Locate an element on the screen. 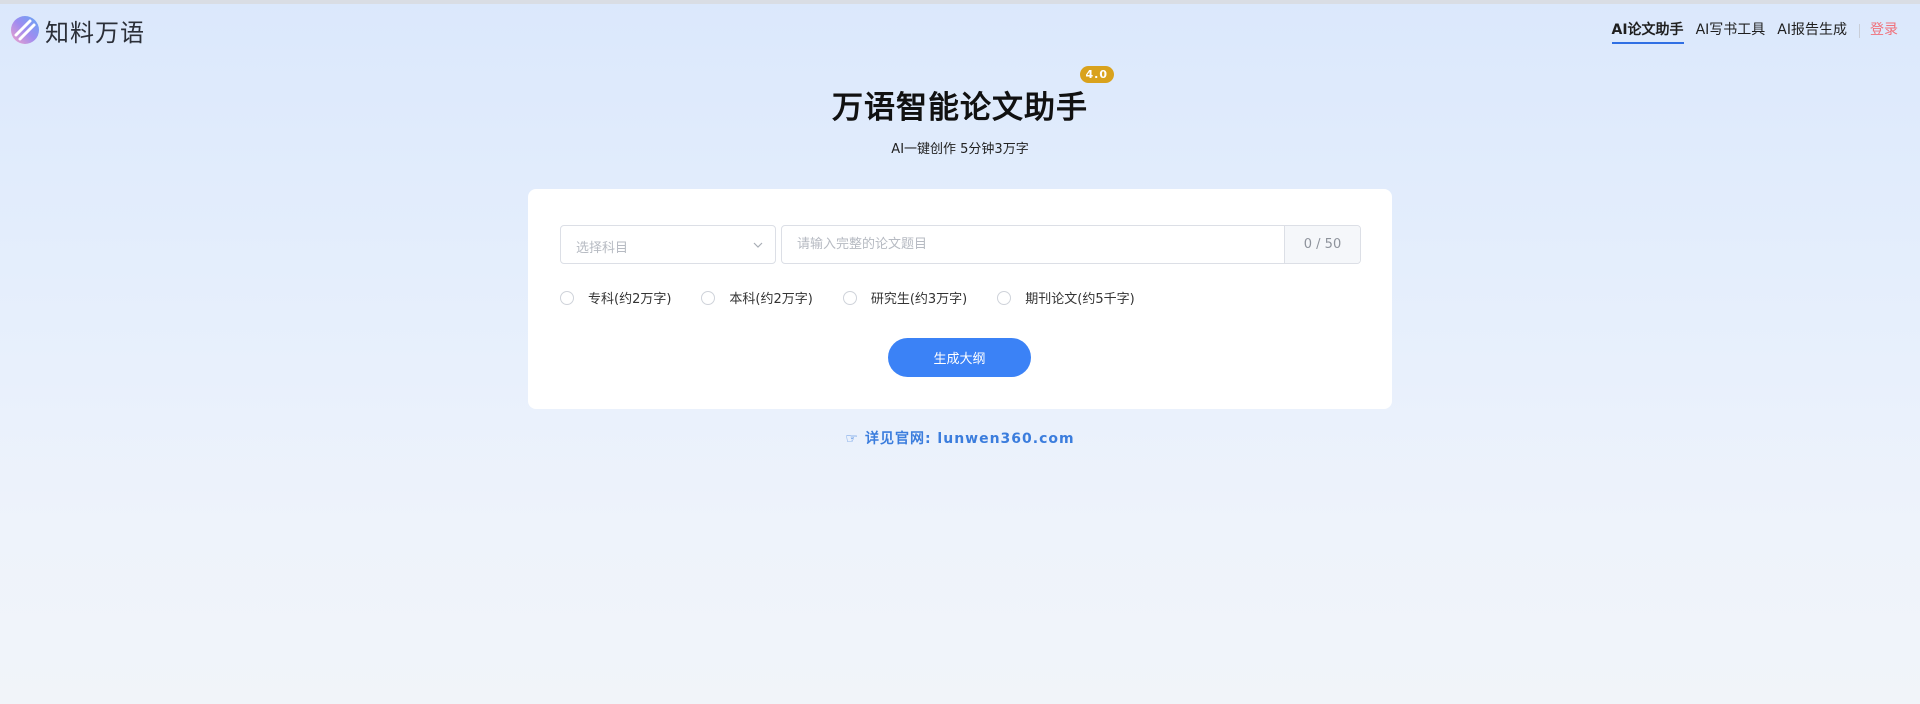 This screenshot has height=704, width=1920. logo: 知料万语 is located at coordinates (77, 31).